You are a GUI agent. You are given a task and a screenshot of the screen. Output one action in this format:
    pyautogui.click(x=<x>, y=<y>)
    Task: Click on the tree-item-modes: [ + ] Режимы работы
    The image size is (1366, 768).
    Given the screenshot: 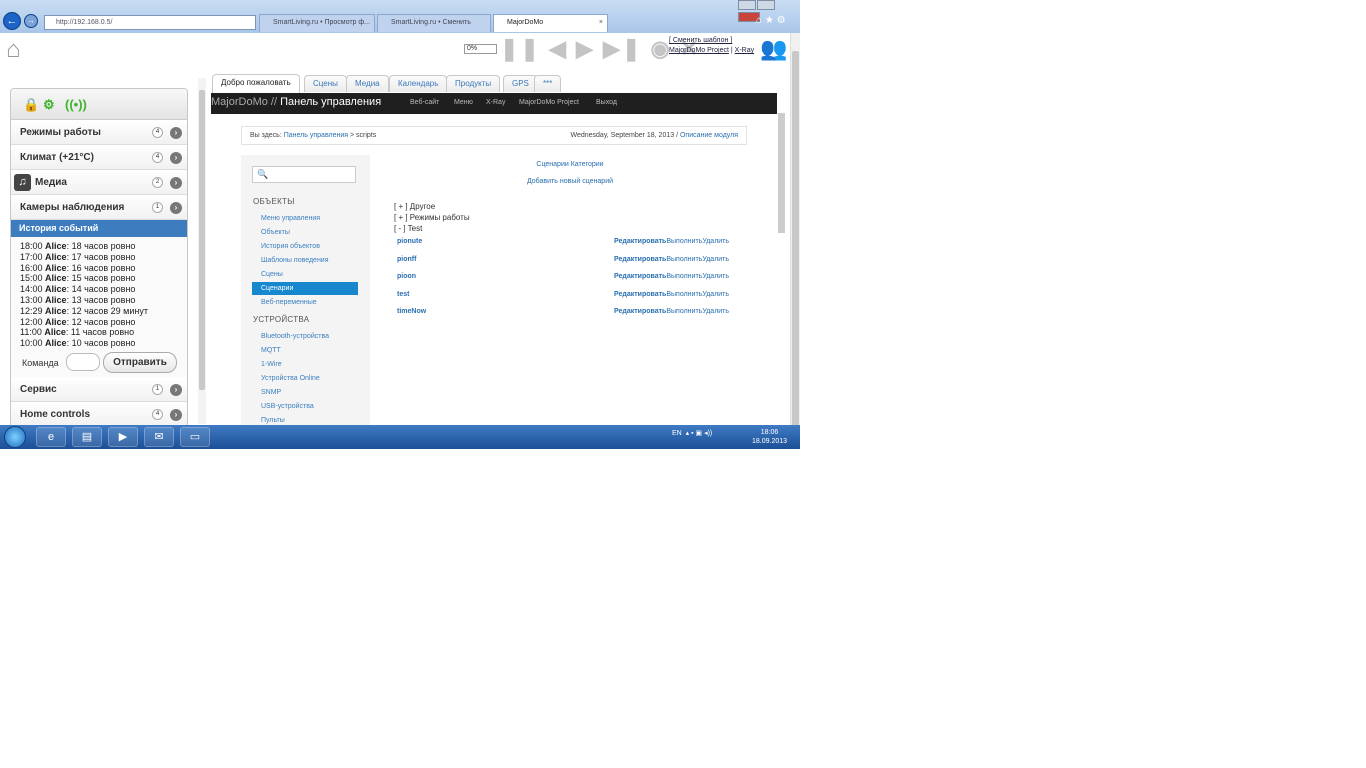 What is the action you would take?
    pyautogui.click(x=432, y=217)
    